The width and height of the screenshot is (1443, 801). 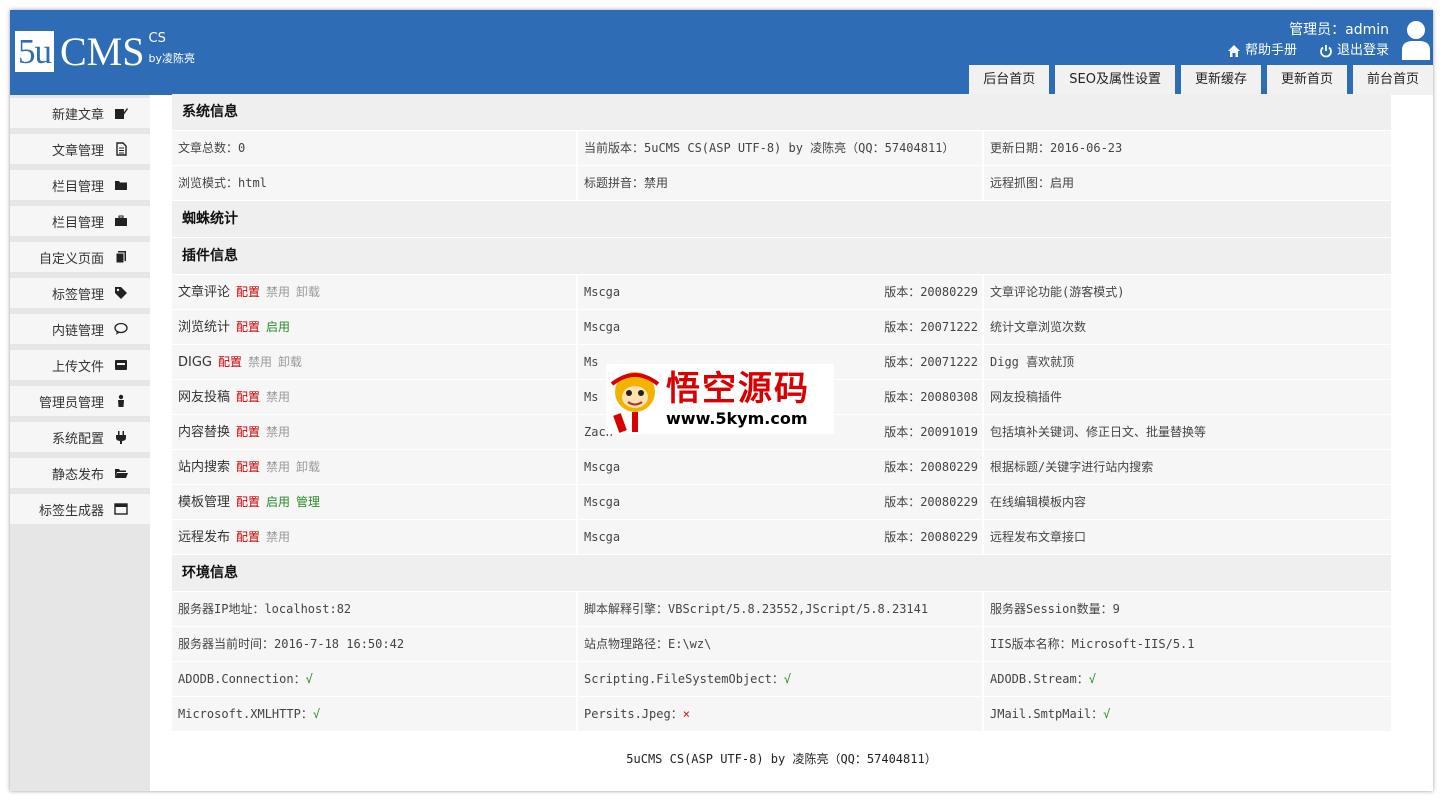 I want to click on plugin-action-2: 管理, so click(x=308, y=502).